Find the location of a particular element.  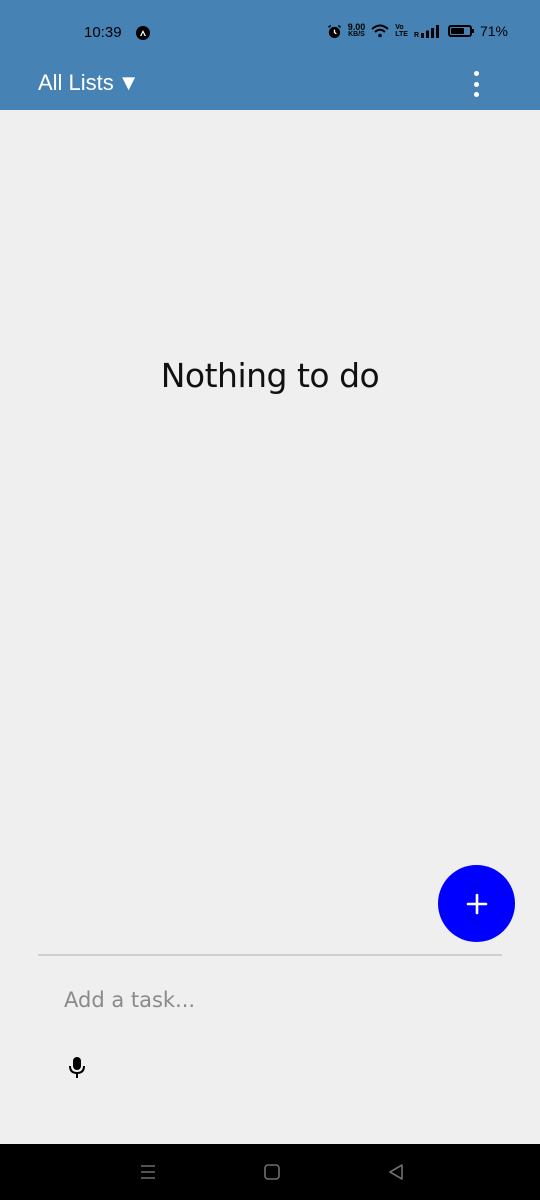

plus-icon is located at coordinates (476, 903).